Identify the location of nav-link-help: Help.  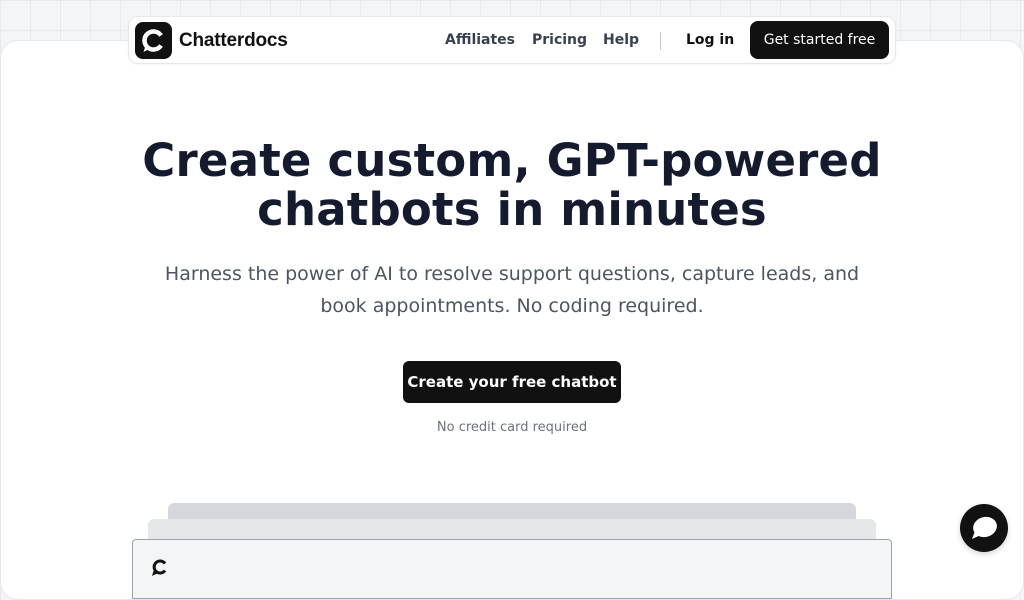
(621, 40).